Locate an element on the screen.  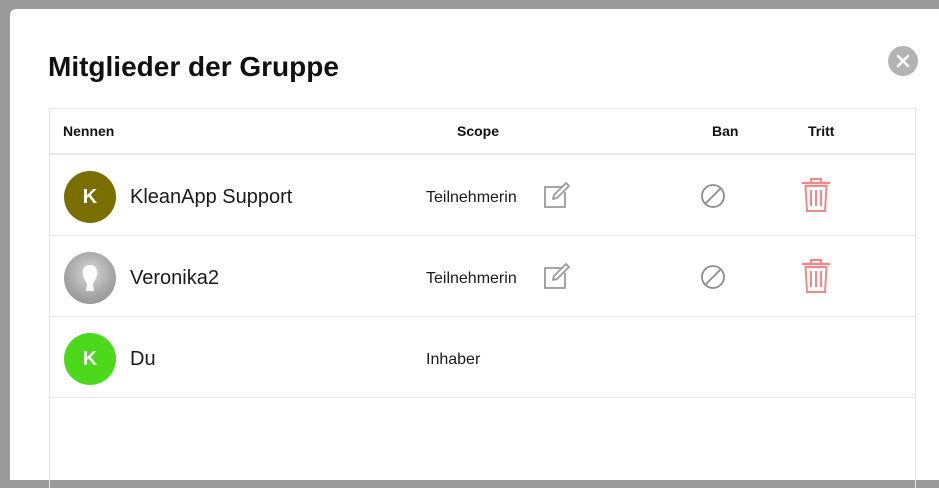
close-button is located at coordinates (903, 61).